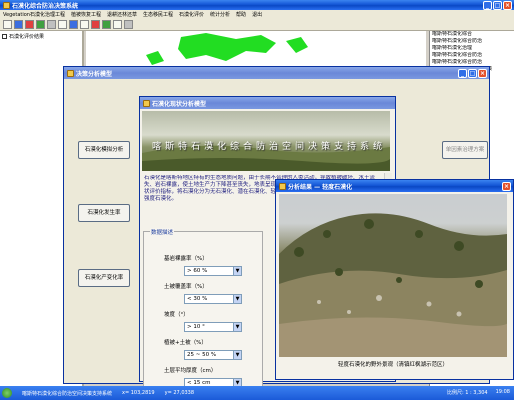 The image size is (514, 400). What do you see at coordinates (7, 393) in the screenshot?
I see `start-icon` at bounding box center [7, 393].